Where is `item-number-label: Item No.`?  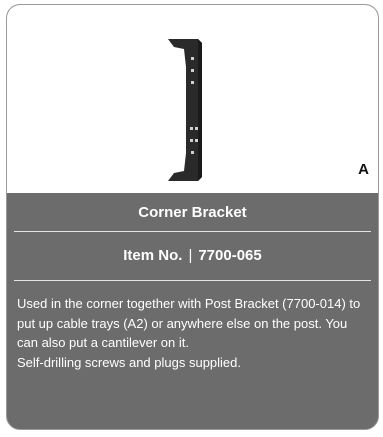
item-number-label: Item No. is located at coordinates (153, 255).